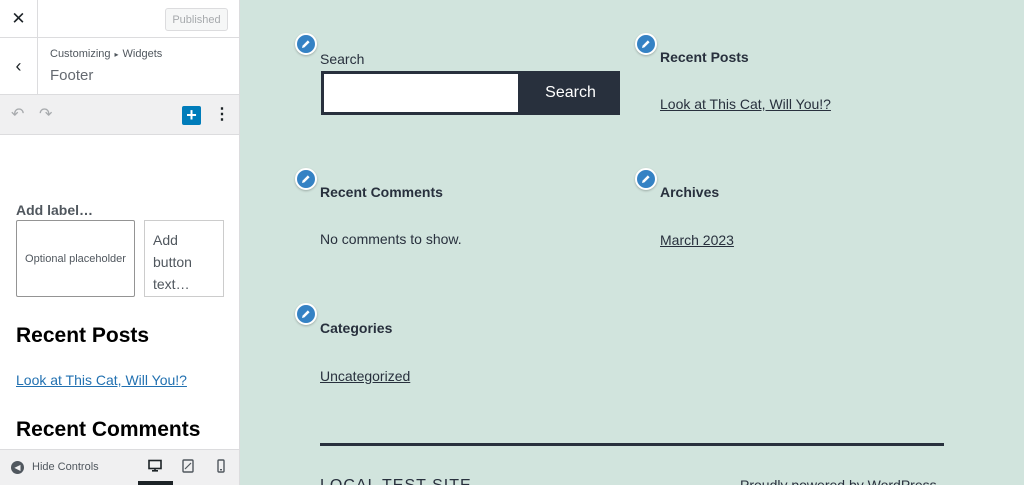 This screenshot has height=485, width=1024. I want to click on breadcrumb: Customizing ▸ Widgets, so click(106, 54).